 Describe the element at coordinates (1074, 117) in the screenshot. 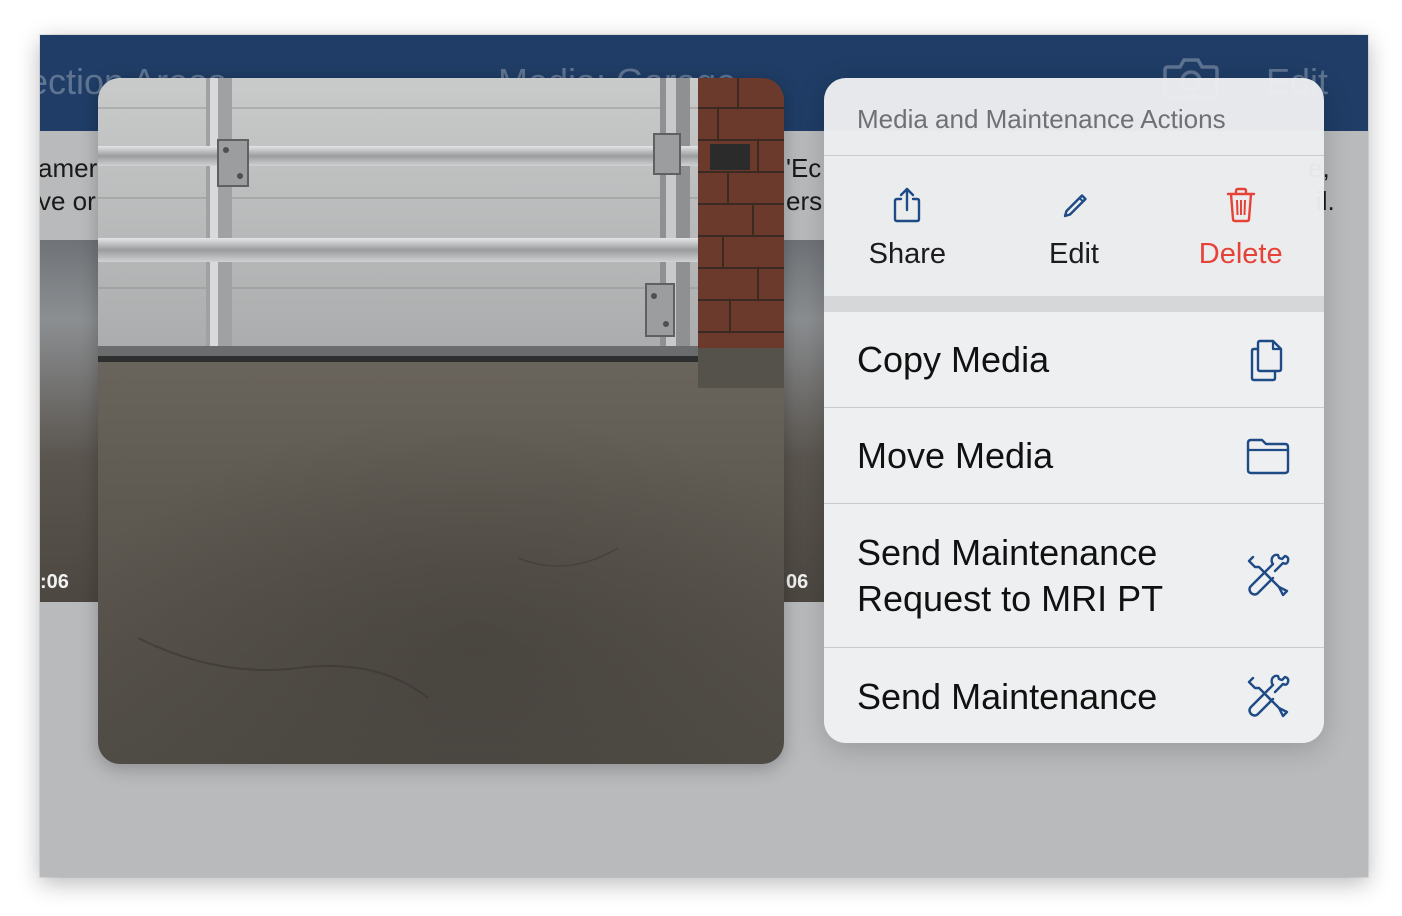

I see `menu-header: Media and Maintenance Actions` at that location.